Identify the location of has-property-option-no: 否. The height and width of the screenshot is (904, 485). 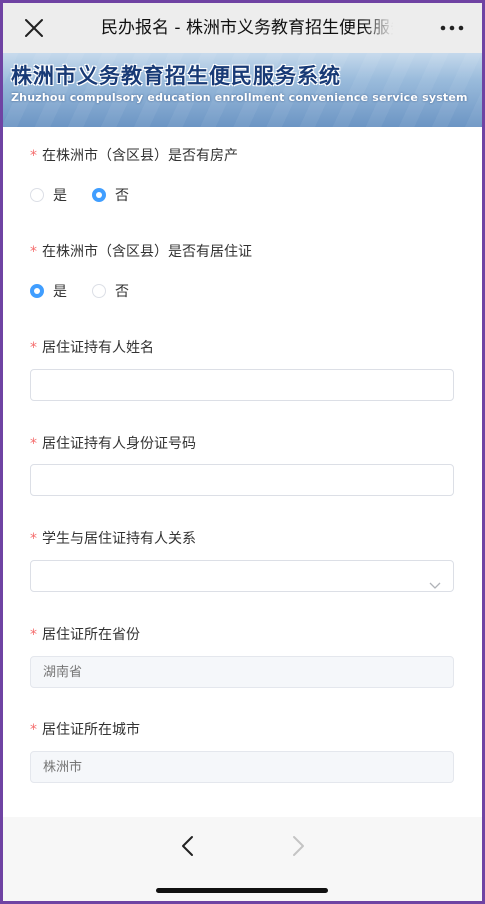
(114, 197).